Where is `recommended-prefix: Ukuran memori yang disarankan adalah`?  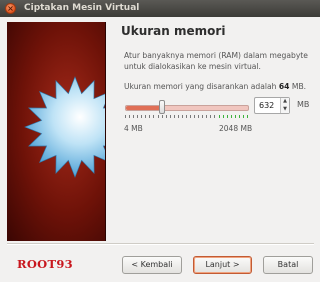
recommended-prefix: Ukuran memori yang disarankan adalah is located at coordinates (200, 86).